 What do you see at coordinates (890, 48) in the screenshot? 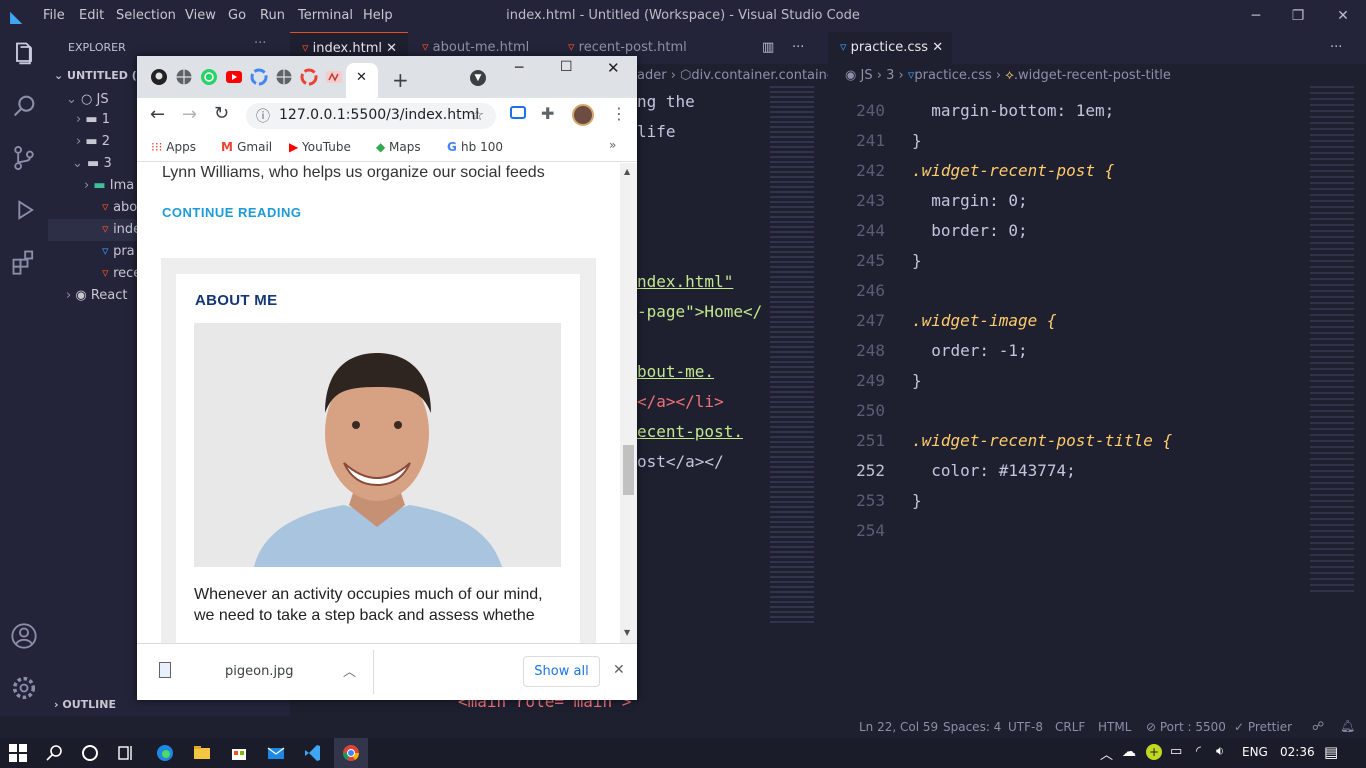
I see `tab-practice-css: ▿ practice.css ✕` at bounding box center [890, 48].